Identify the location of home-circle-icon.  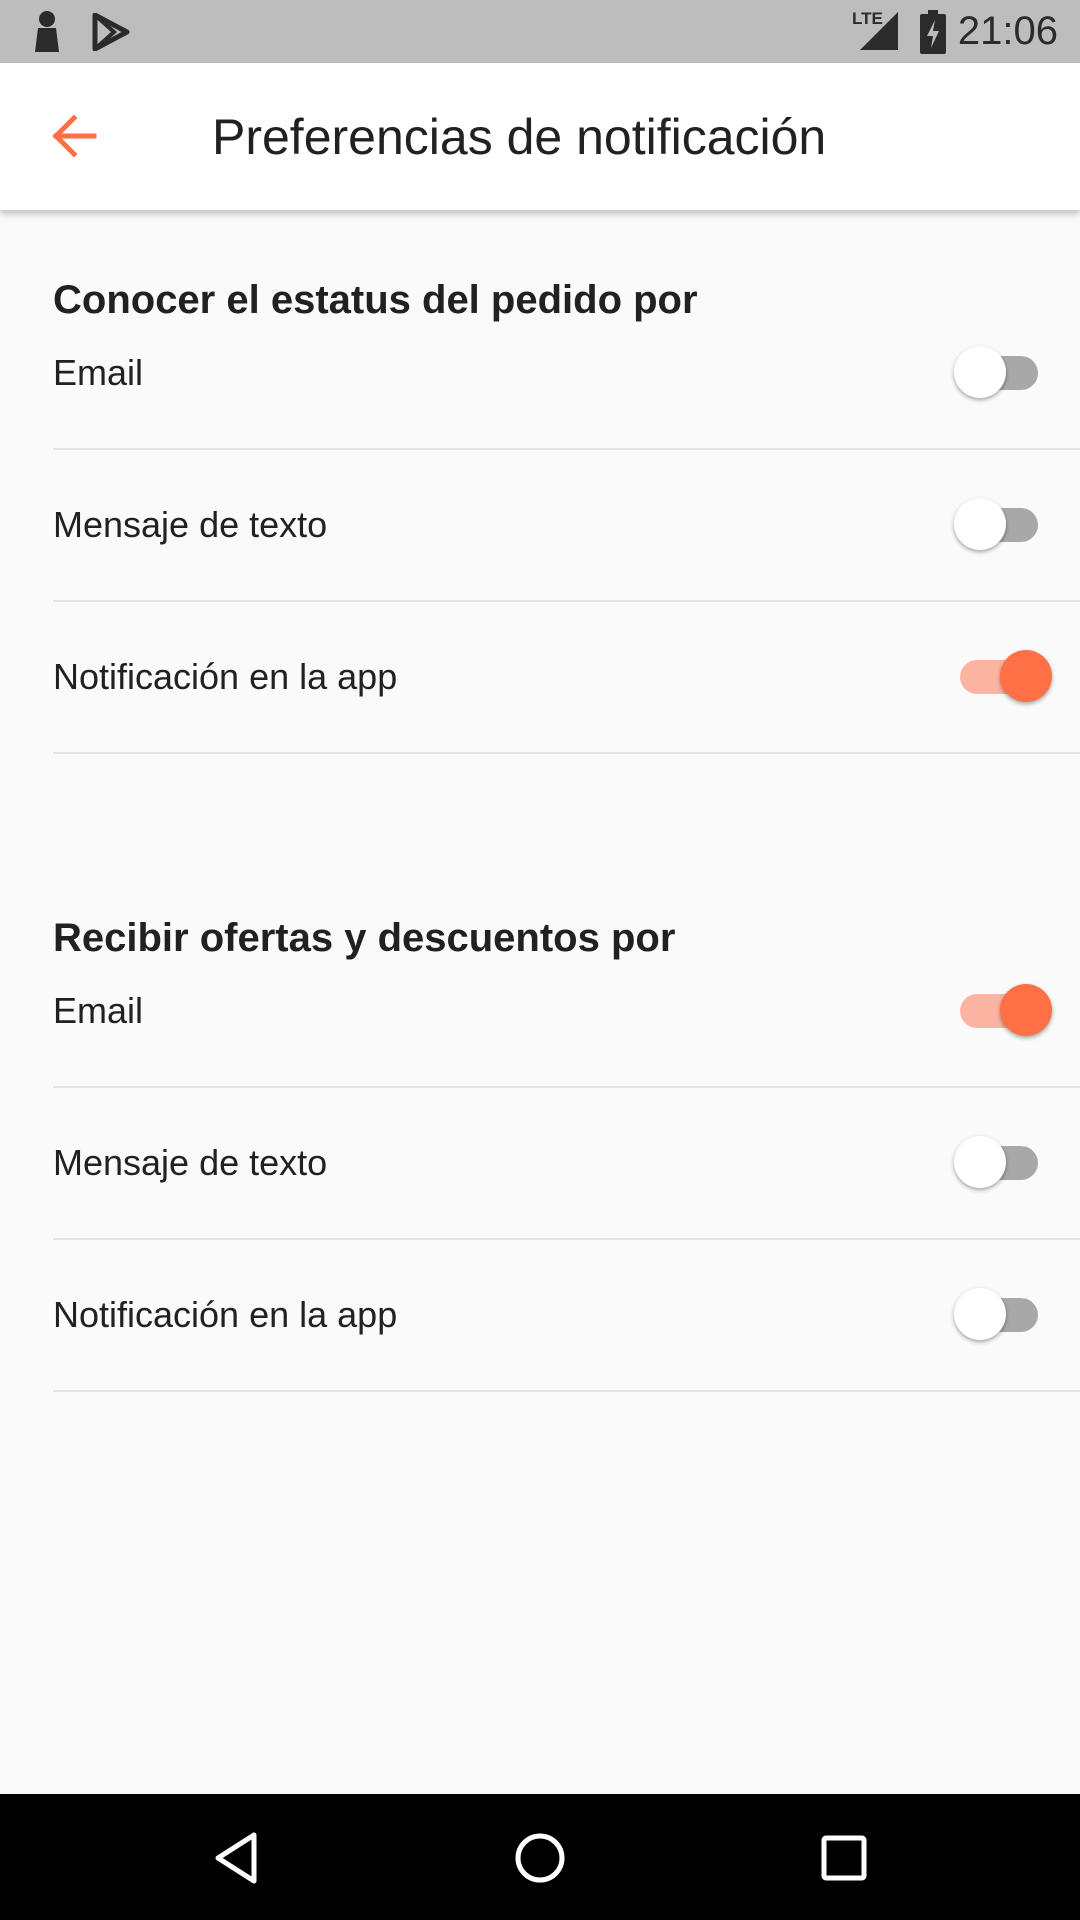
(540, 1858).